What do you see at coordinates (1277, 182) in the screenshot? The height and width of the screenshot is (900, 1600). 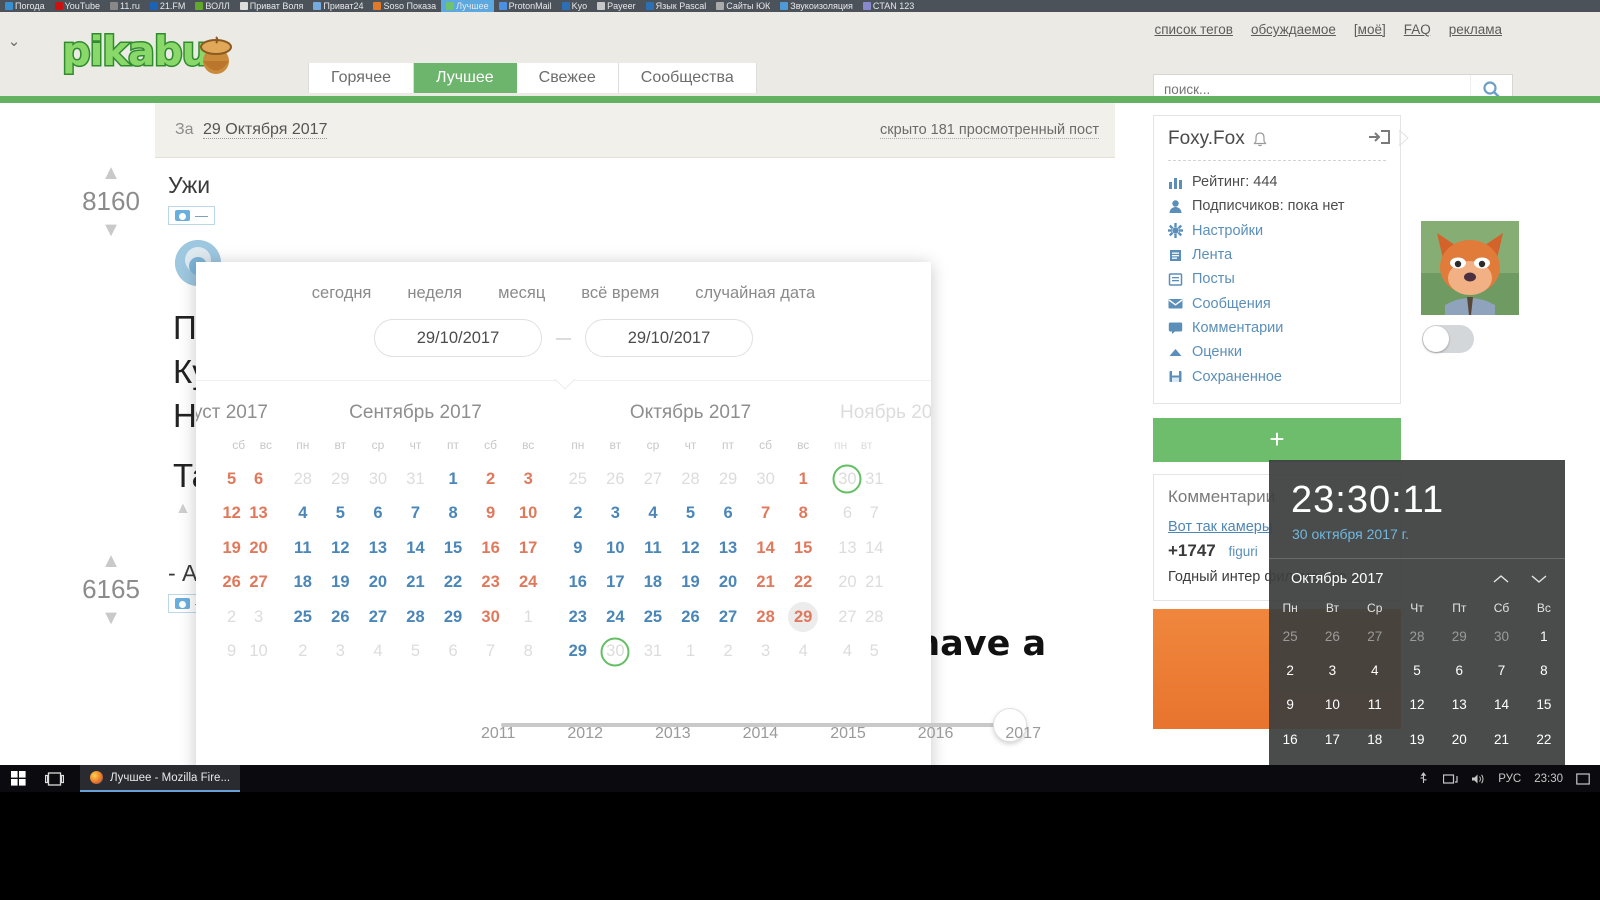 I see `sidebar-item-rating: Рейтинг: 444` at bounding box center [1277, 182].